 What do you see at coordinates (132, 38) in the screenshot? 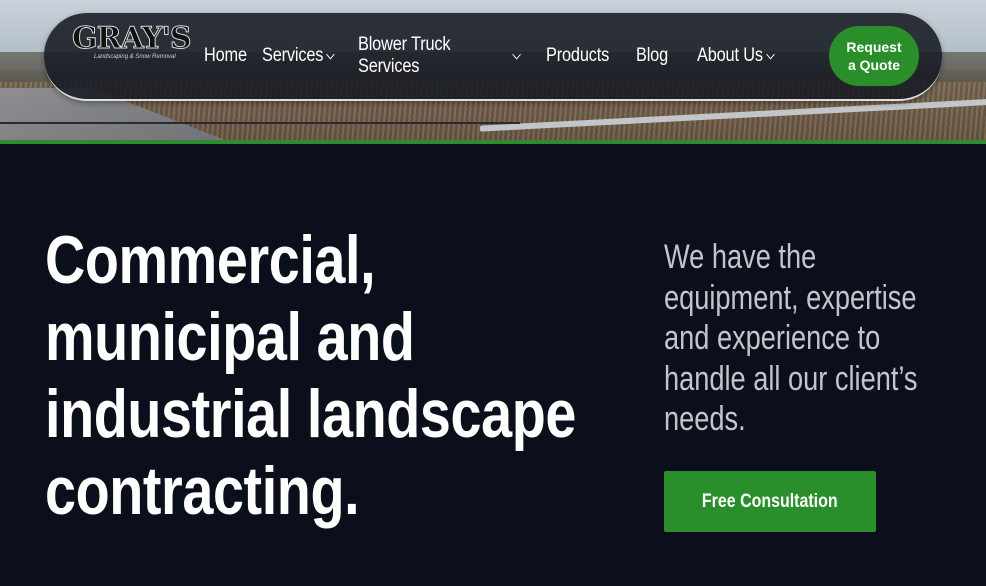
I see `logo-wordmark: GRAY'S` at bounding box center [132, 38].